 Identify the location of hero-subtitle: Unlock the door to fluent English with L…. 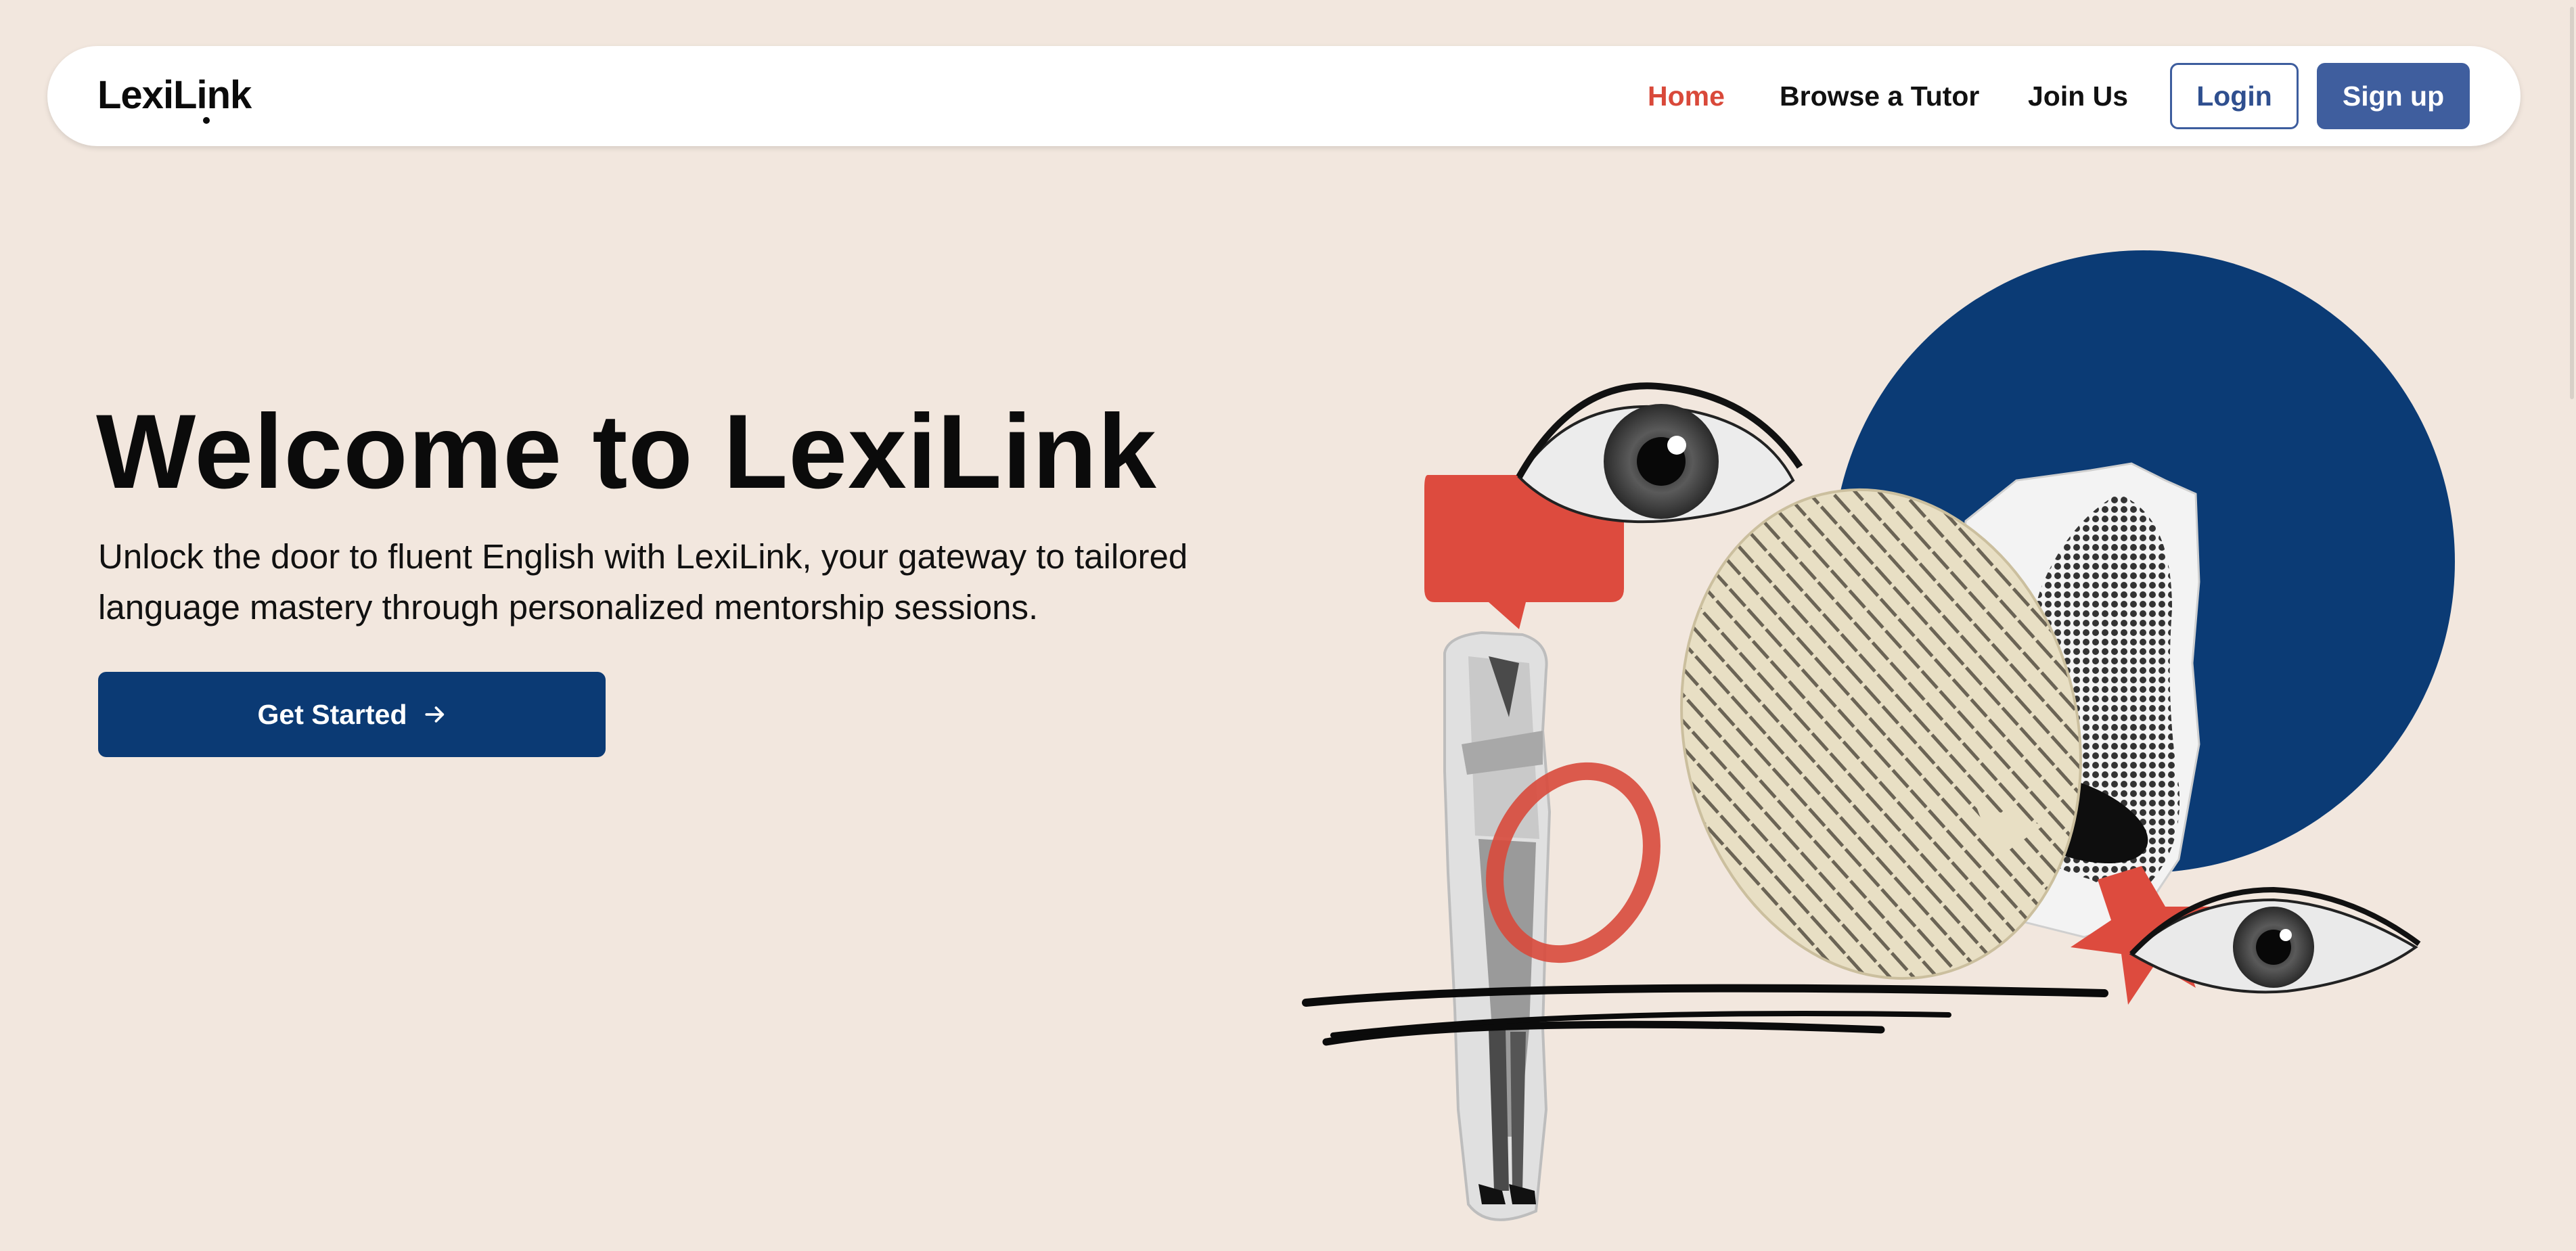
(643, 582).